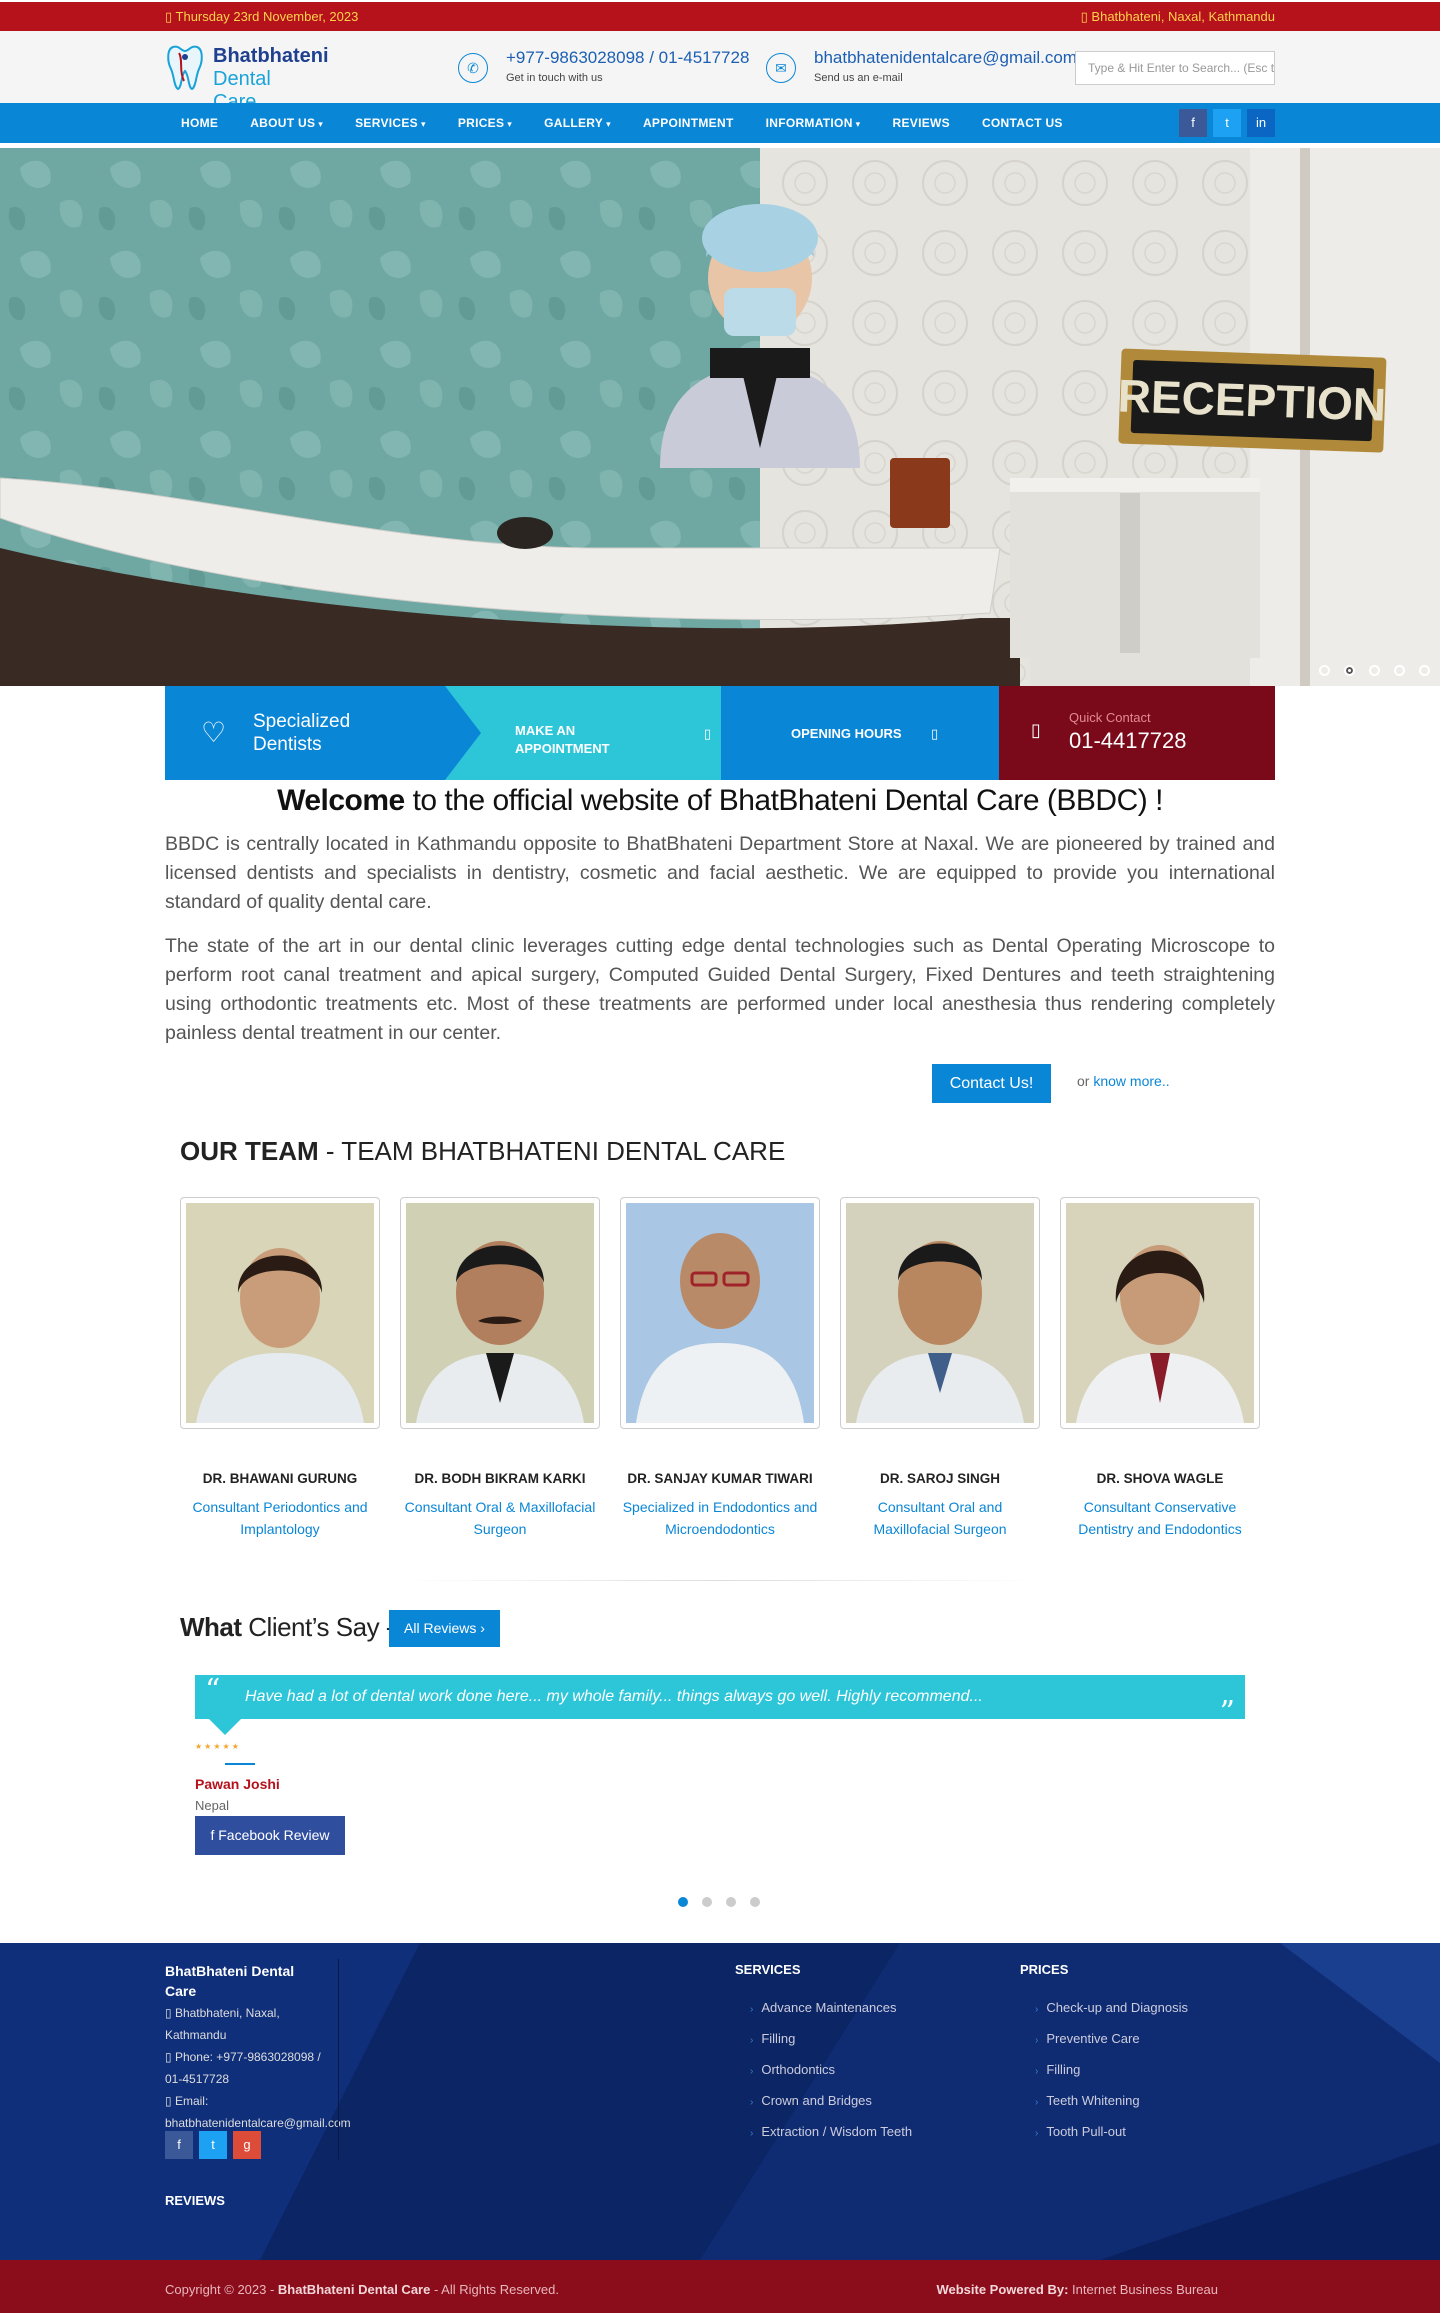 This screenshot has height=2313, width=1455. I want to click on nav-item-label: CONTACT US, so click(1022, 123).